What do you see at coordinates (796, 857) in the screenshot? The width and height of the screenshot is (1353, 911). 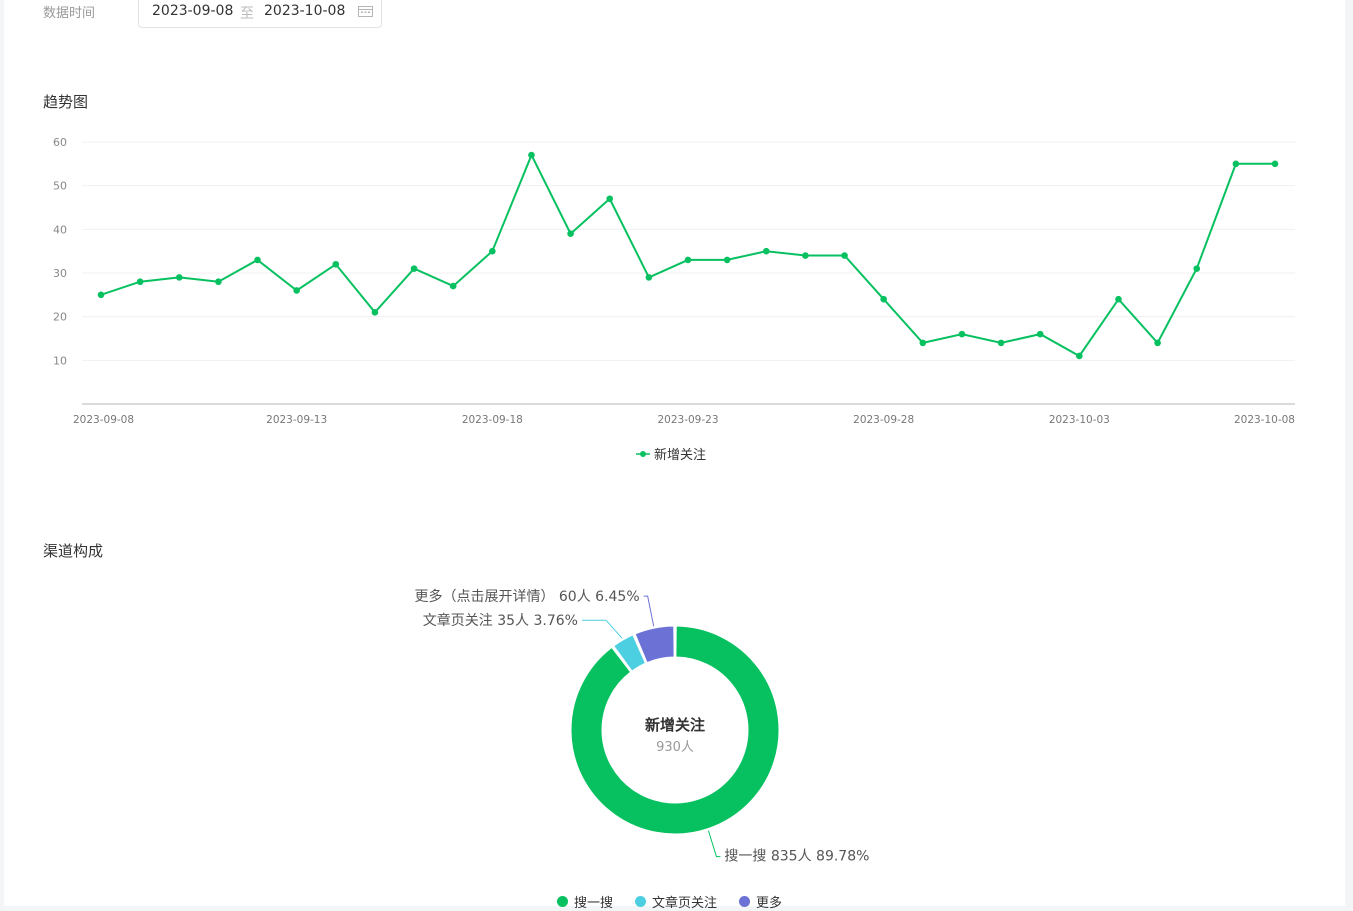 I see `slice-label-search: 搜一搜 835人 89.78%` at bounding box center [796, 857].